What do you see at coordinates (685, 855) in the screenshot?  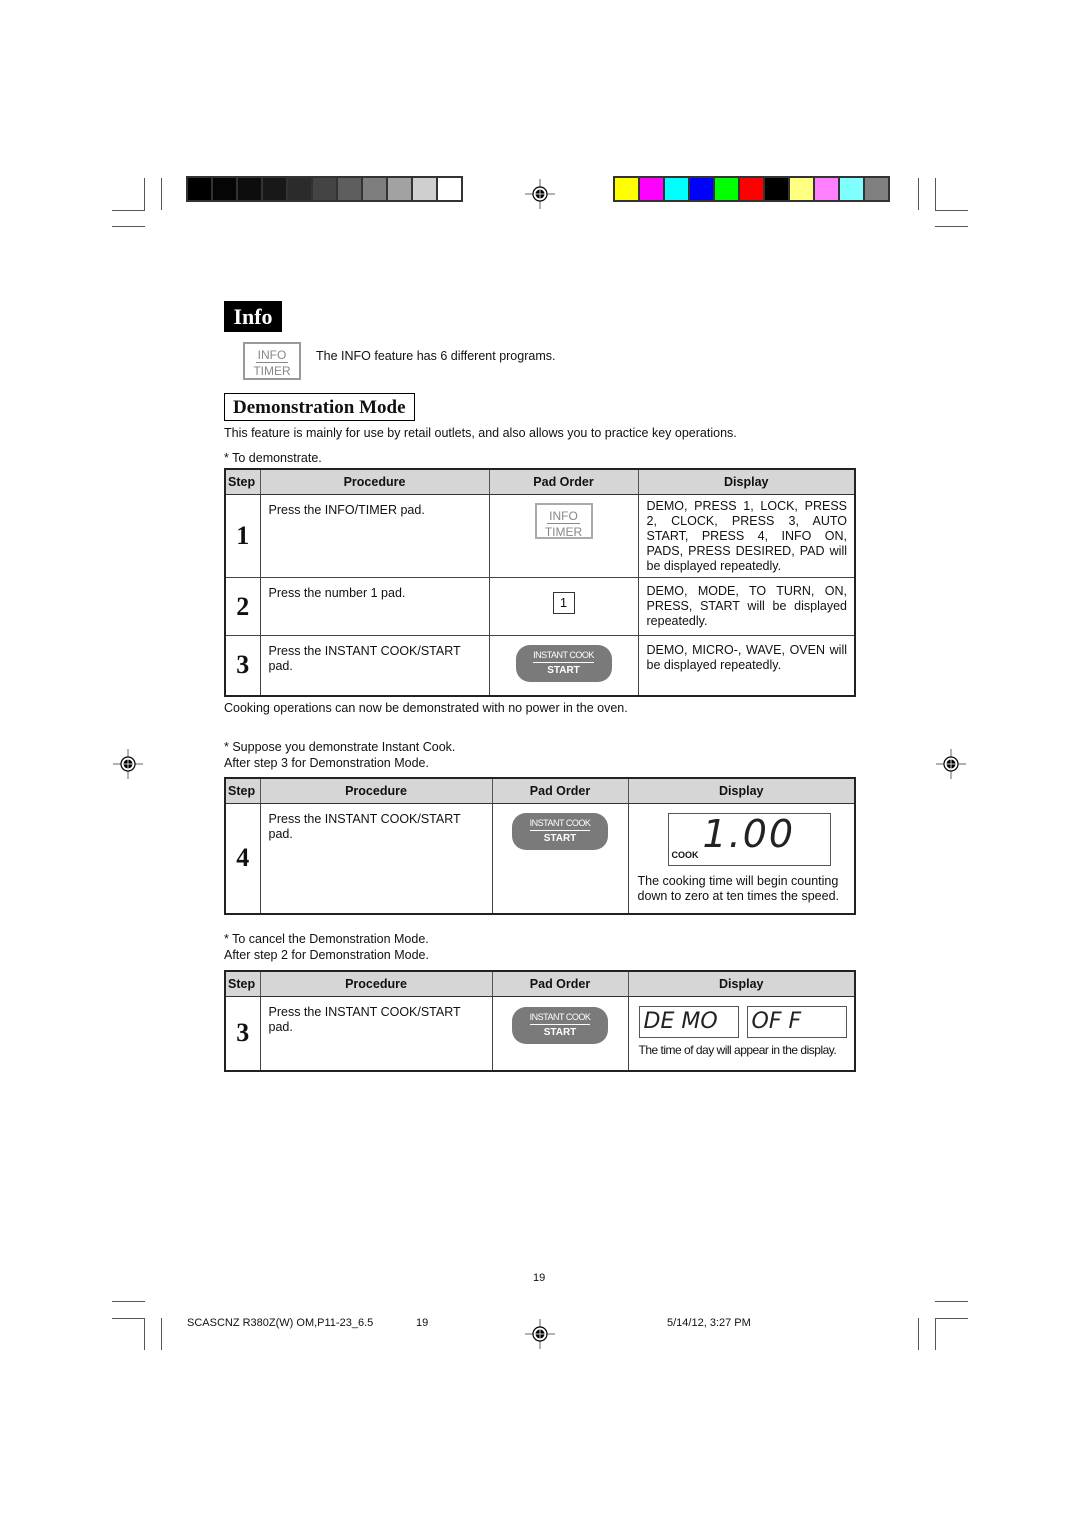 I see `lcd-cook-label: COOK` at bounding box center [685, 855].